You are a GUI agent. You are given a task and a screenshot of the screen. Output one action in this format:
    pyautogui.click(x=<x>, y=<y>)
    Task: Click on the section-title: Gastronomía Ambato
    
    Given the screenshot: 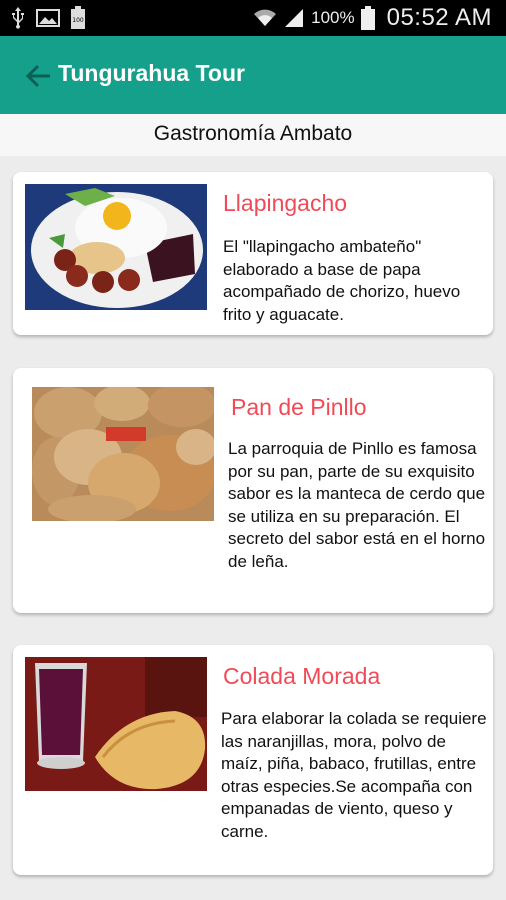 What is the action you would take?
    pyautogui.click(x=253, y=133)
    